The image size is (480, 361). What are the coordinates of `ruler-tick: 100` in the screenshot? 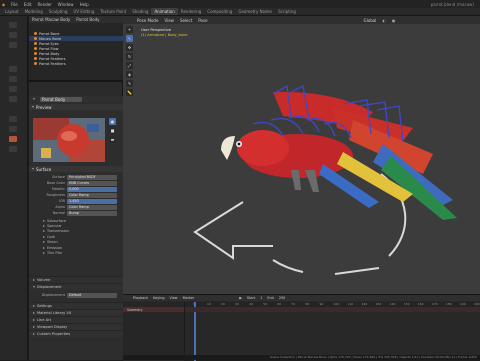 It's located at (336, 304).